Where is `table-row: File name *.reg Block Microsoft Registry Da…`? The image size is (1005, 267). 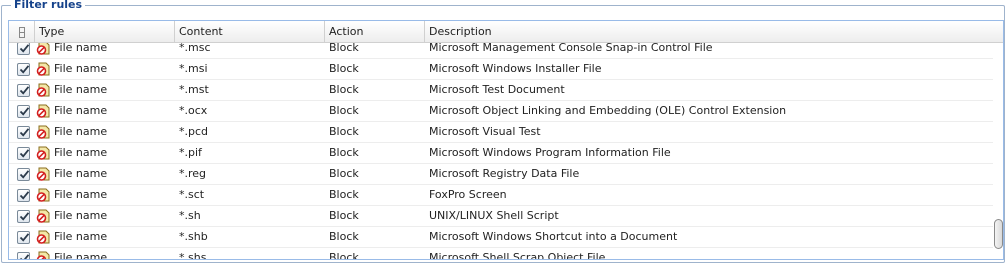
table-row: File name *.reg Block Microsoft Registry Da… is located at coordinates (501, 174).